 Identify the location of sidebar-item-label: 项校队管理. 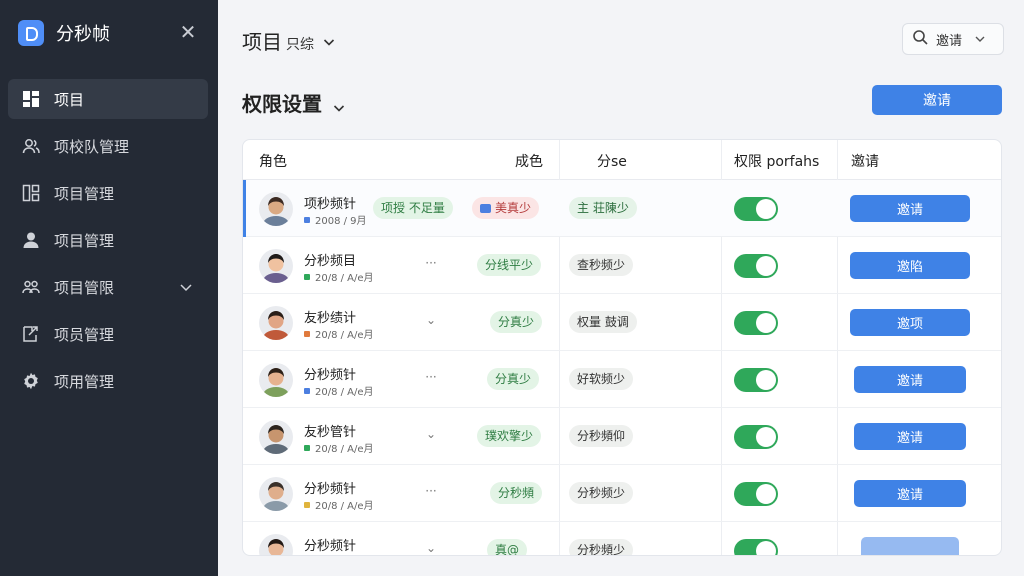
(92, 146).